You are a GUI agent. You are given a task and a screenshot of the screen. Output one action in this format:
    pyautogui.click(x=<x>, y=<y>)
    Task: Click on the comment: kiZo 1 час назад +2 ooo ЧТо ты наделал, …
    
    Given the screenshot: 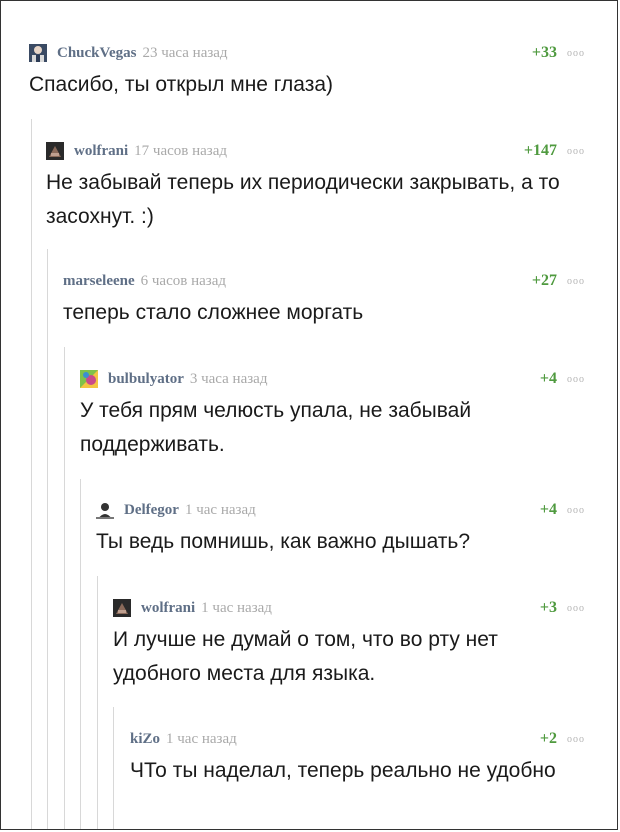 What is the action you would take?
    pyautogui.click(x=358, y=758)
    